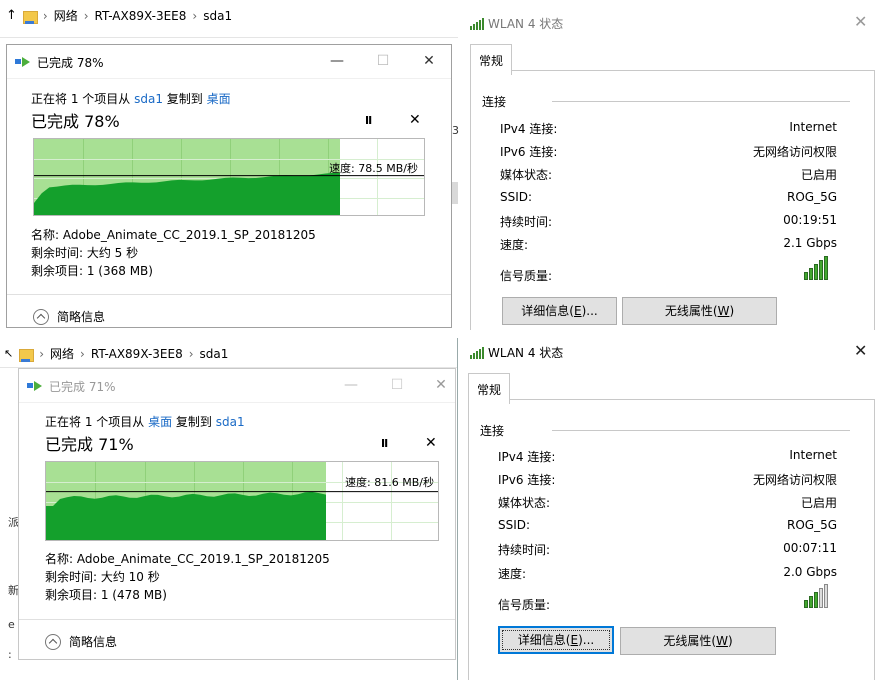  I want to click on copy-description: 正在将 1 个项目从 sda1 复制到 桌面, so click(131, 98).